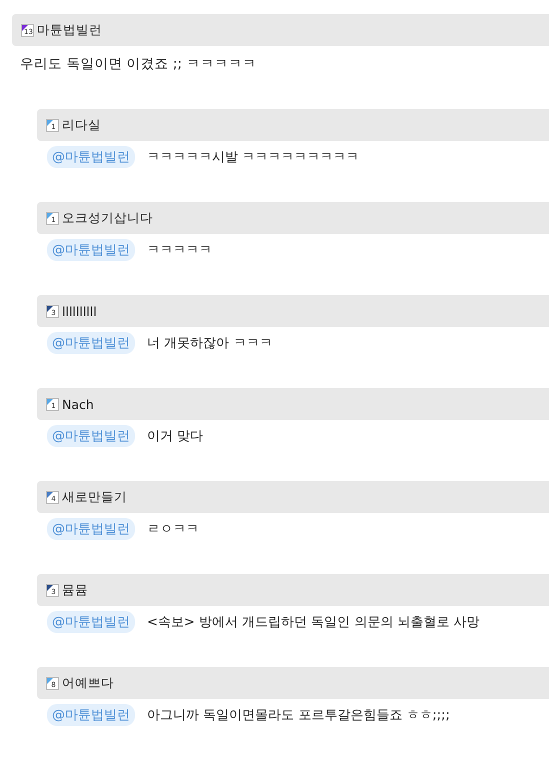 This screenshot has width=549, height=759. Describe the element at coordinates (88, 683) in the screenshot. I see `author-name: 어예쁘다` at that location.